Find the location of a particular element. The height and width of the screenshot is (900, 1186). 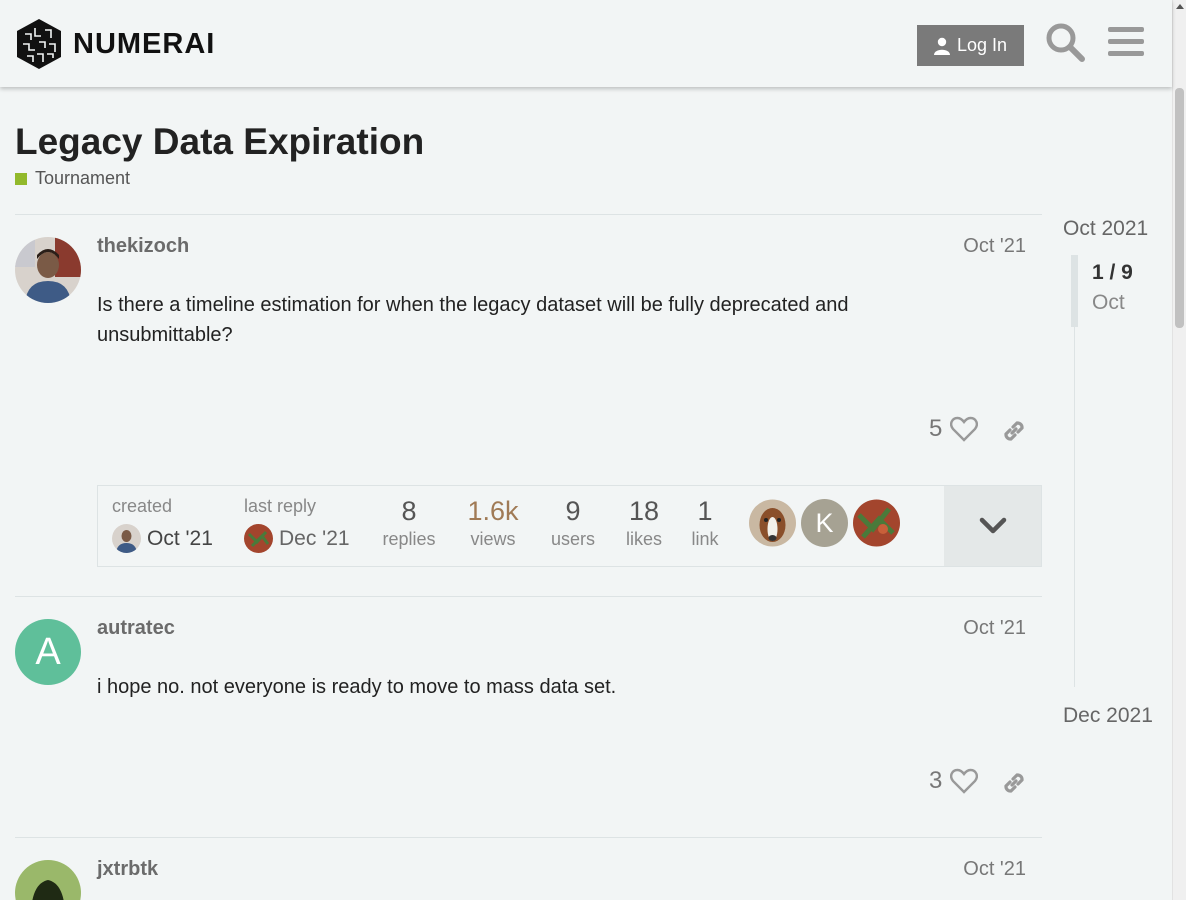

like-button: 3 is located at coordinates (954, 781).